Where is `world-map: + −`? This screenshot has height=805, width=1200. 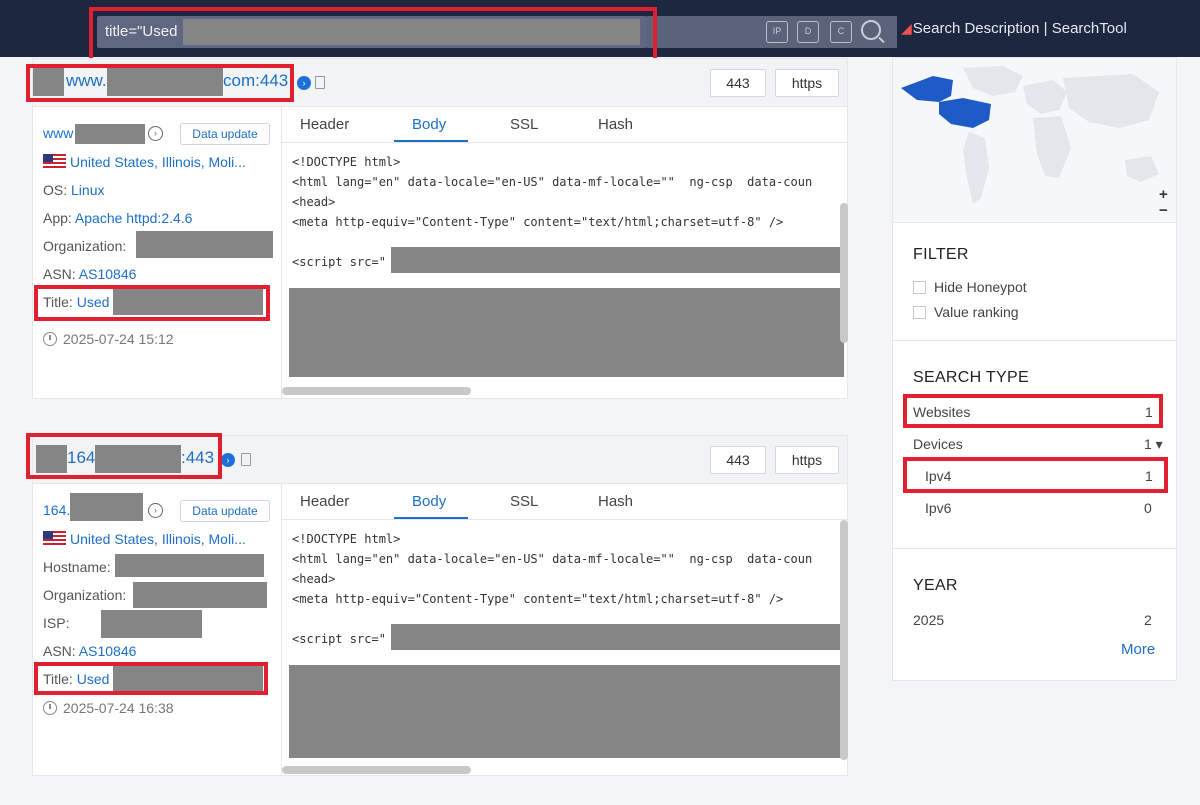 world-map: + − is located at coordinates (1034, 140).